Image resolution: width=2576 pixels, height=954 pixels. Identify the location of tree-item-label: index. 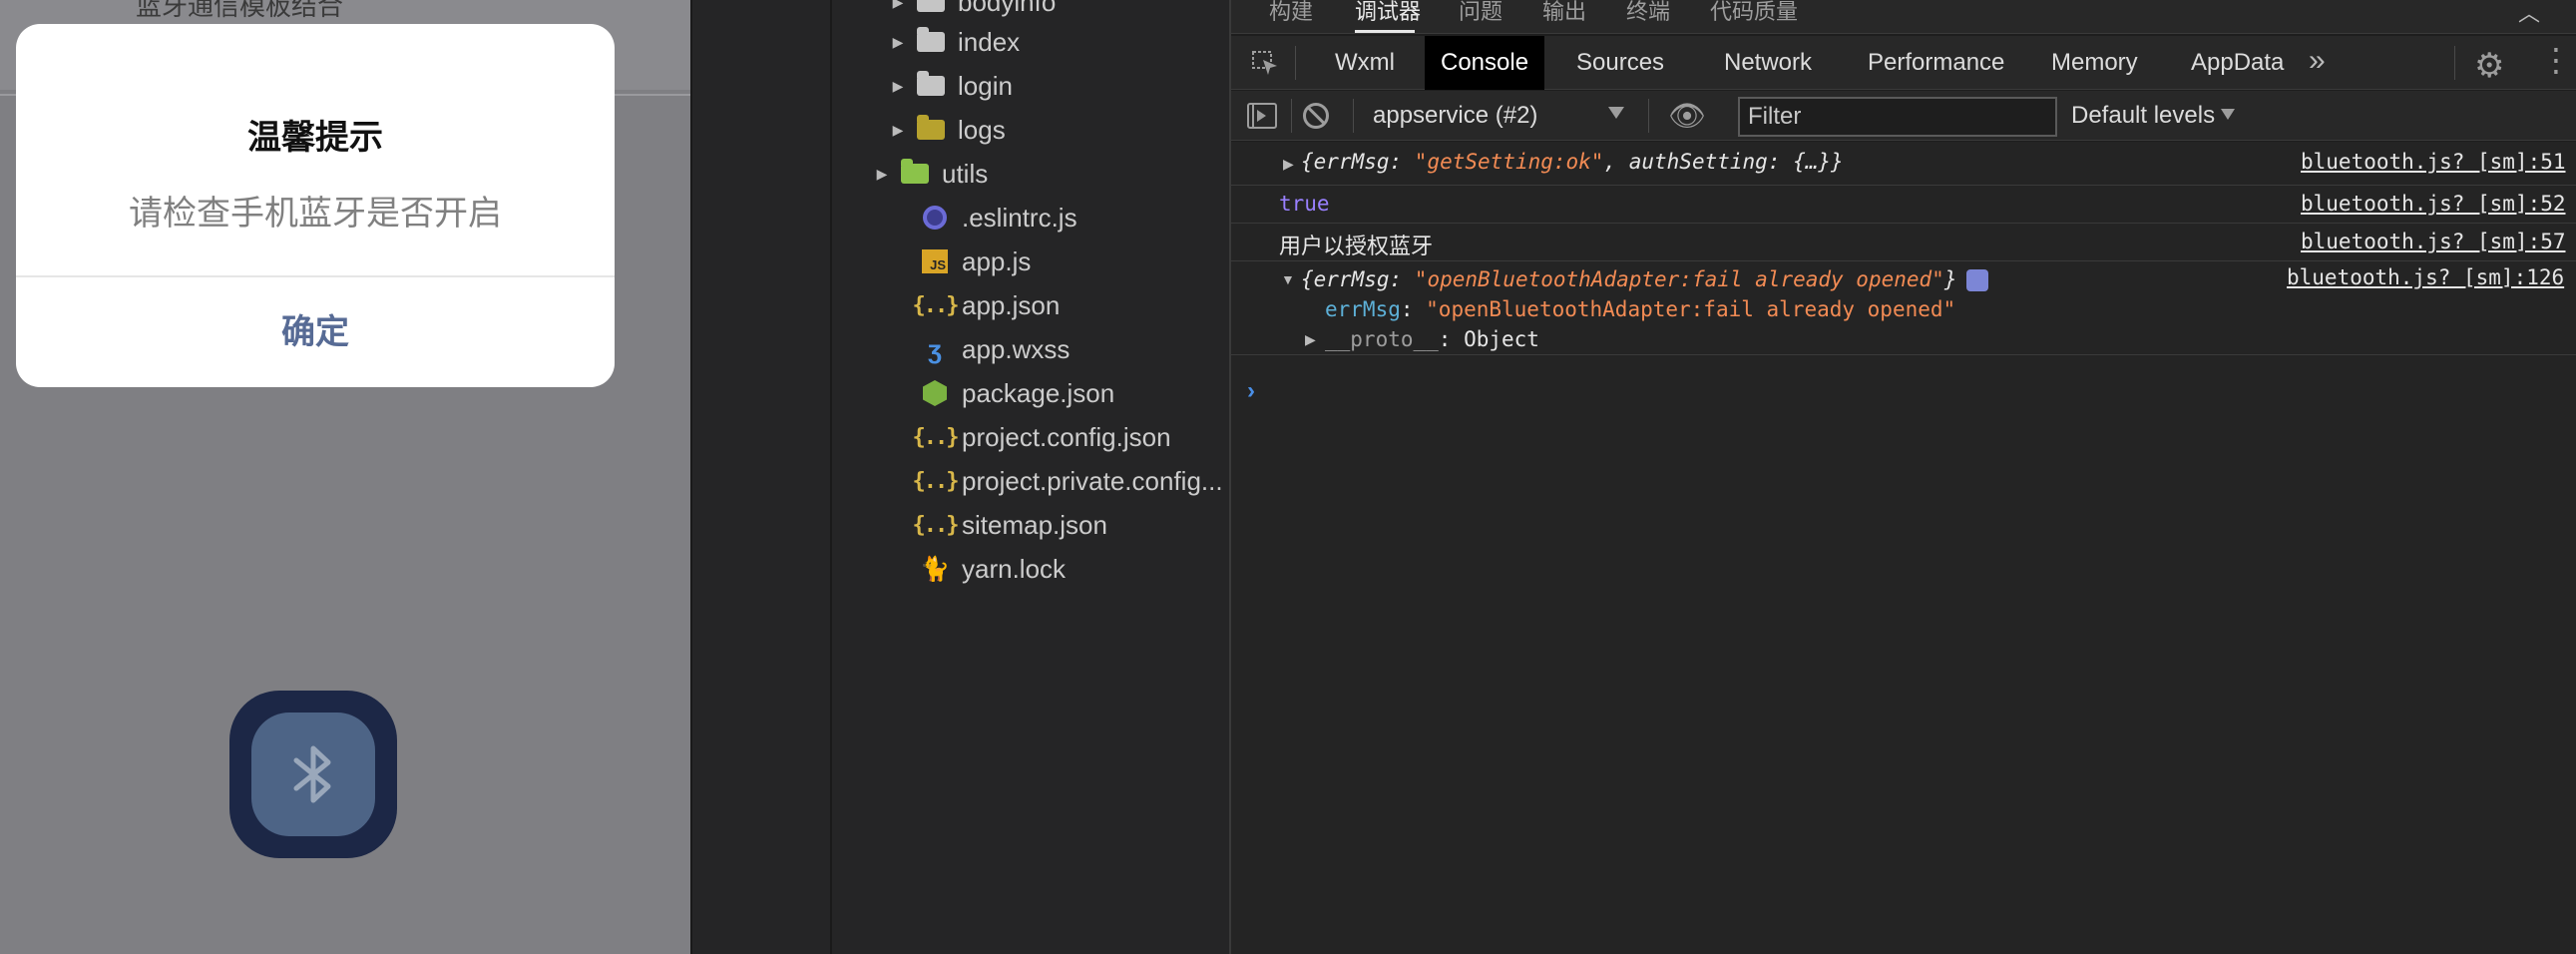
(989, 41).